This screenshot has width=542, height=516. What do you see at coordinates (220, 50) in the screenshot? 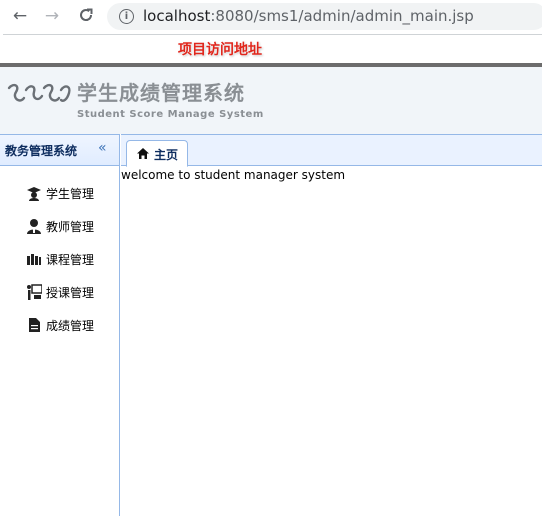
I see `annotation-label: 项目访问地址` at bounding box center [220, 50].